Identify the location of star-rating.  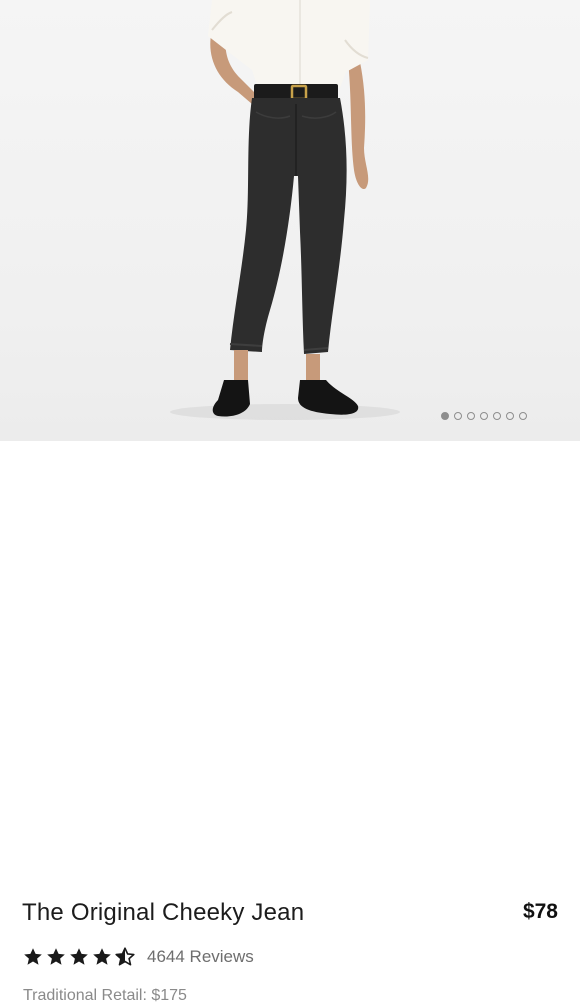
(79, 957).